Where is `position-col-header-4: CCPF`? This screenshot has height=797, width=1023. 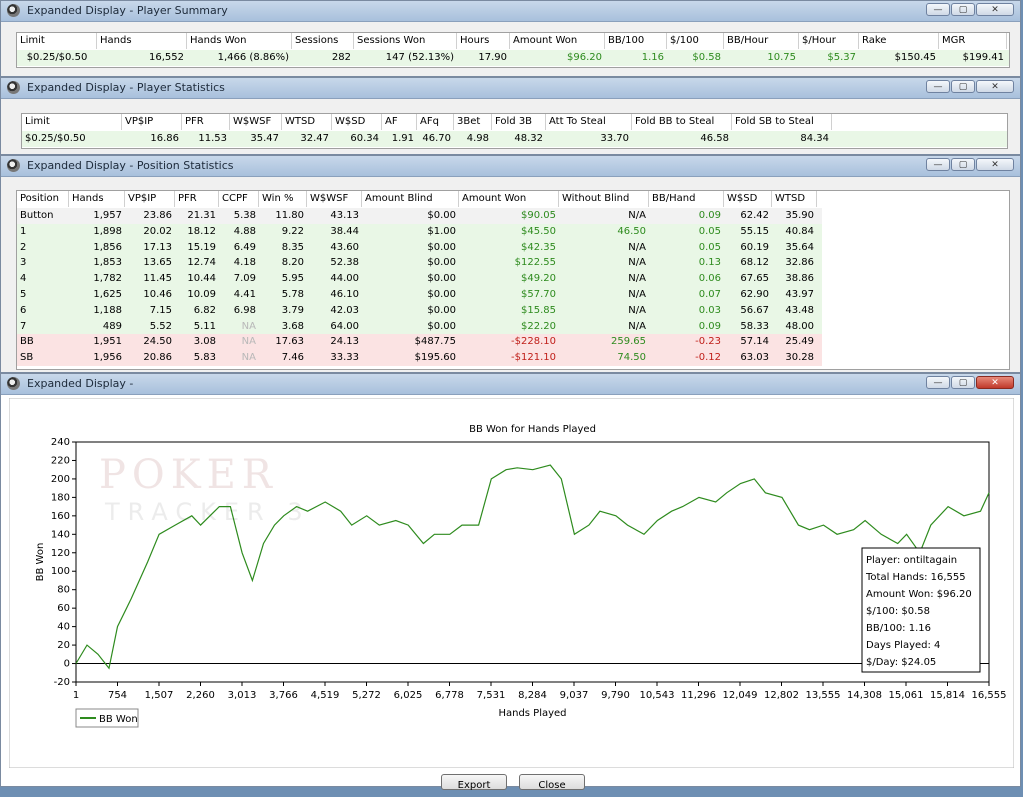 position-col-header-4: CCPF is located at coordinates (239, 199).